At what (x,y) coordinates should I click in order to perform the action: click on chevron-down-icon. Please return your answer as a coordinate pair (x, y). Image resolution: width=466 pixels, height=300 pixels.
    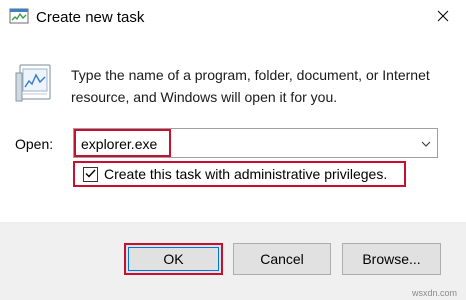
    Looking at the image, I should click on (426, 143).